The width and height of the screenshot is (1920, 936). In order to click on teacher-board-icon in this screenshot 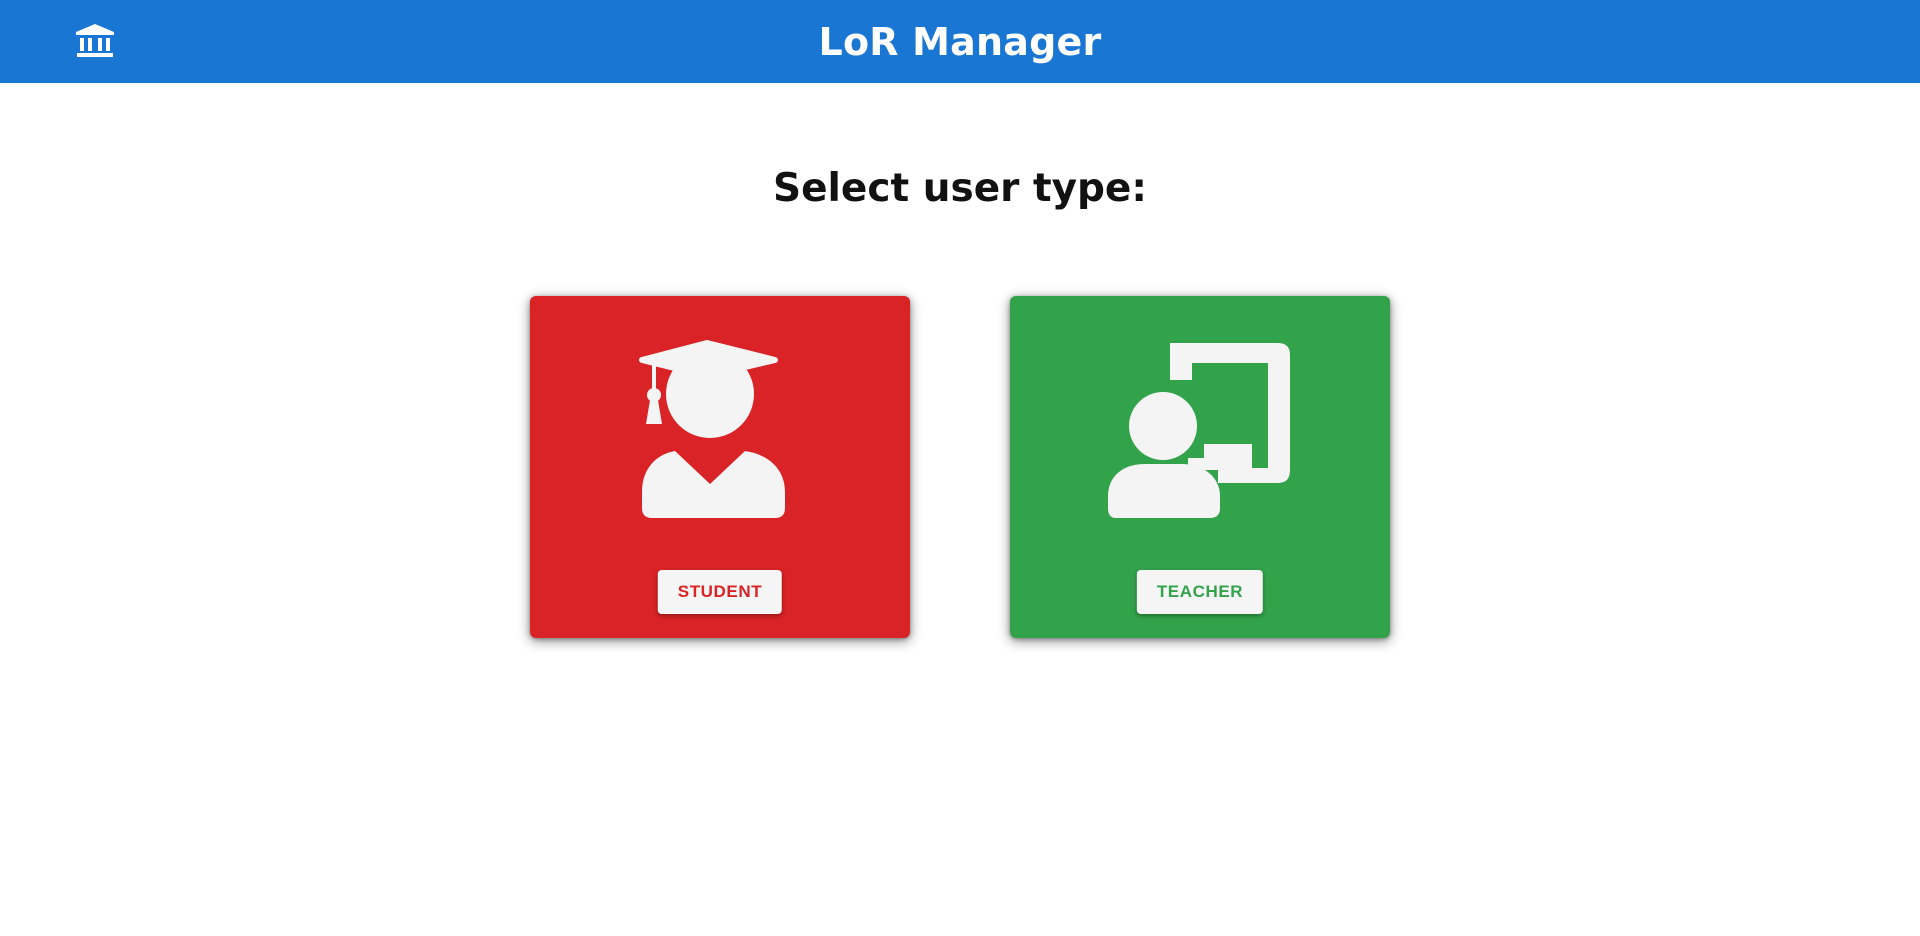, I will do `click(1200, 433)`.